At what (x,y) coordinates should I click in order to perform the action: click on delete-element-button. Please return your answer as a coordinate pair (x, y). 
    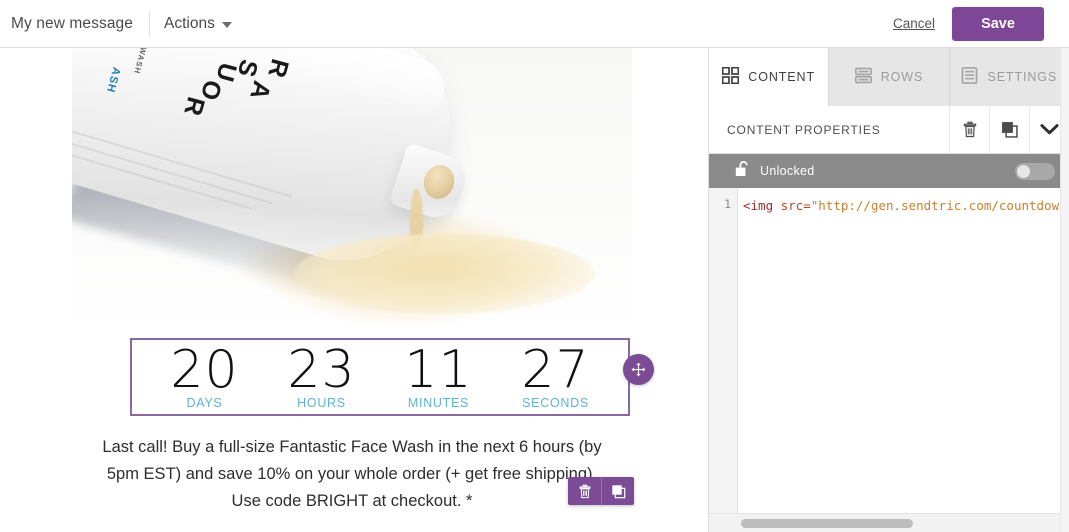
    Looking at the image, I should click on (584, 491).